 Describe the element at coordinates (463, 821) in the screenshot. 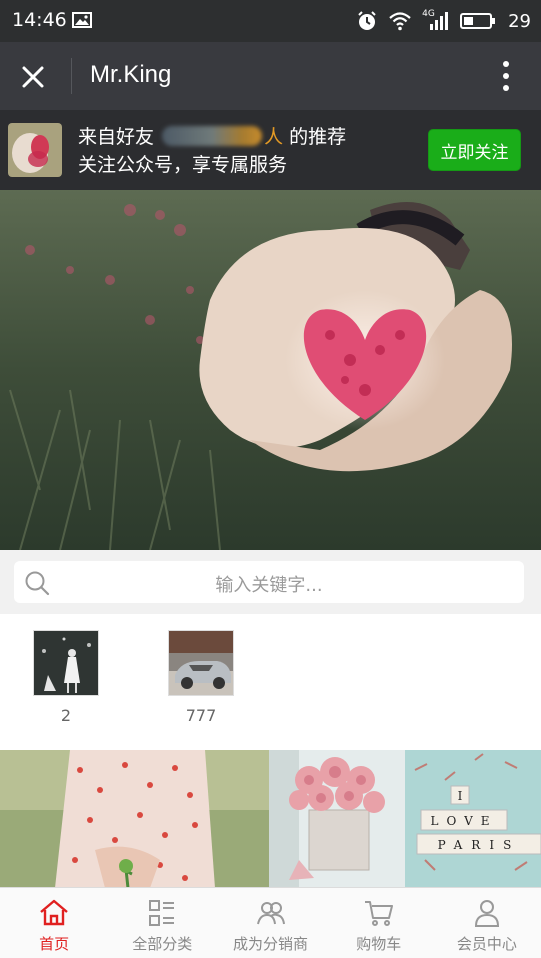

I see `tile-letter-line2: LOVE` at that location.